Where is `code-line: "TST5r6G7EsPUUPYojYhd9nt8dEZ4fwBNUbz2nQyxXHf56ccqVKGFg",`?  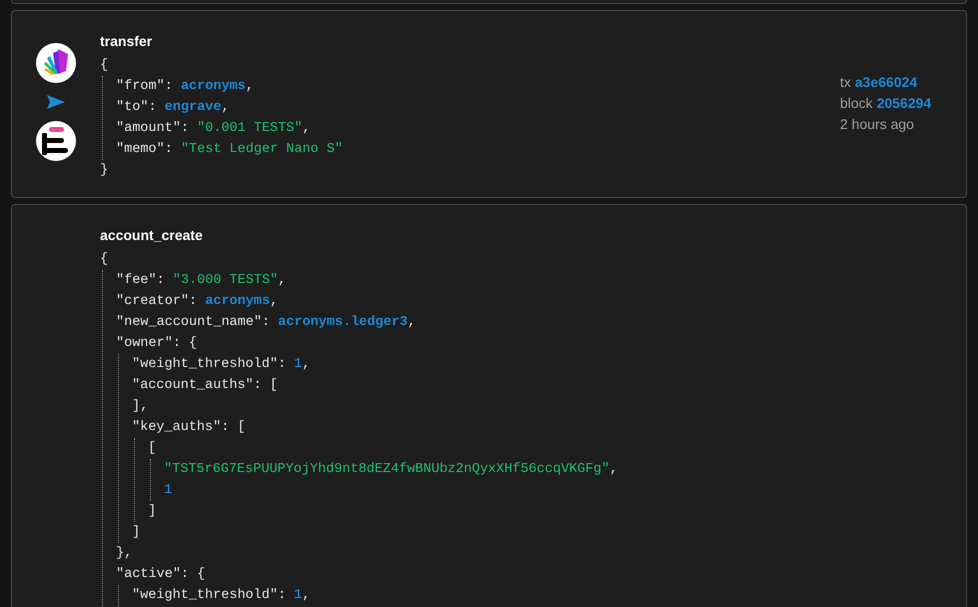
code-line: "TST5r6G7EsPUUPYojYhd9nt8dEZ4fwBNUbz2nQyxXHf56ccqVKGFg", is located at coordinates (391, 470).